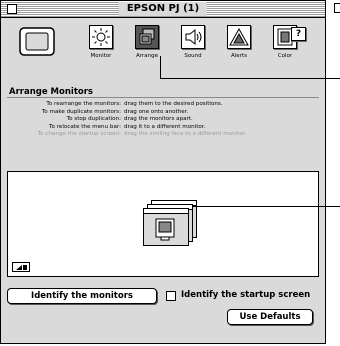  What do you see at coordinates (165, 126) in the screenshot?
I see `instruction-text: drag it to a different monitor.` at bounding box center [165, 126].